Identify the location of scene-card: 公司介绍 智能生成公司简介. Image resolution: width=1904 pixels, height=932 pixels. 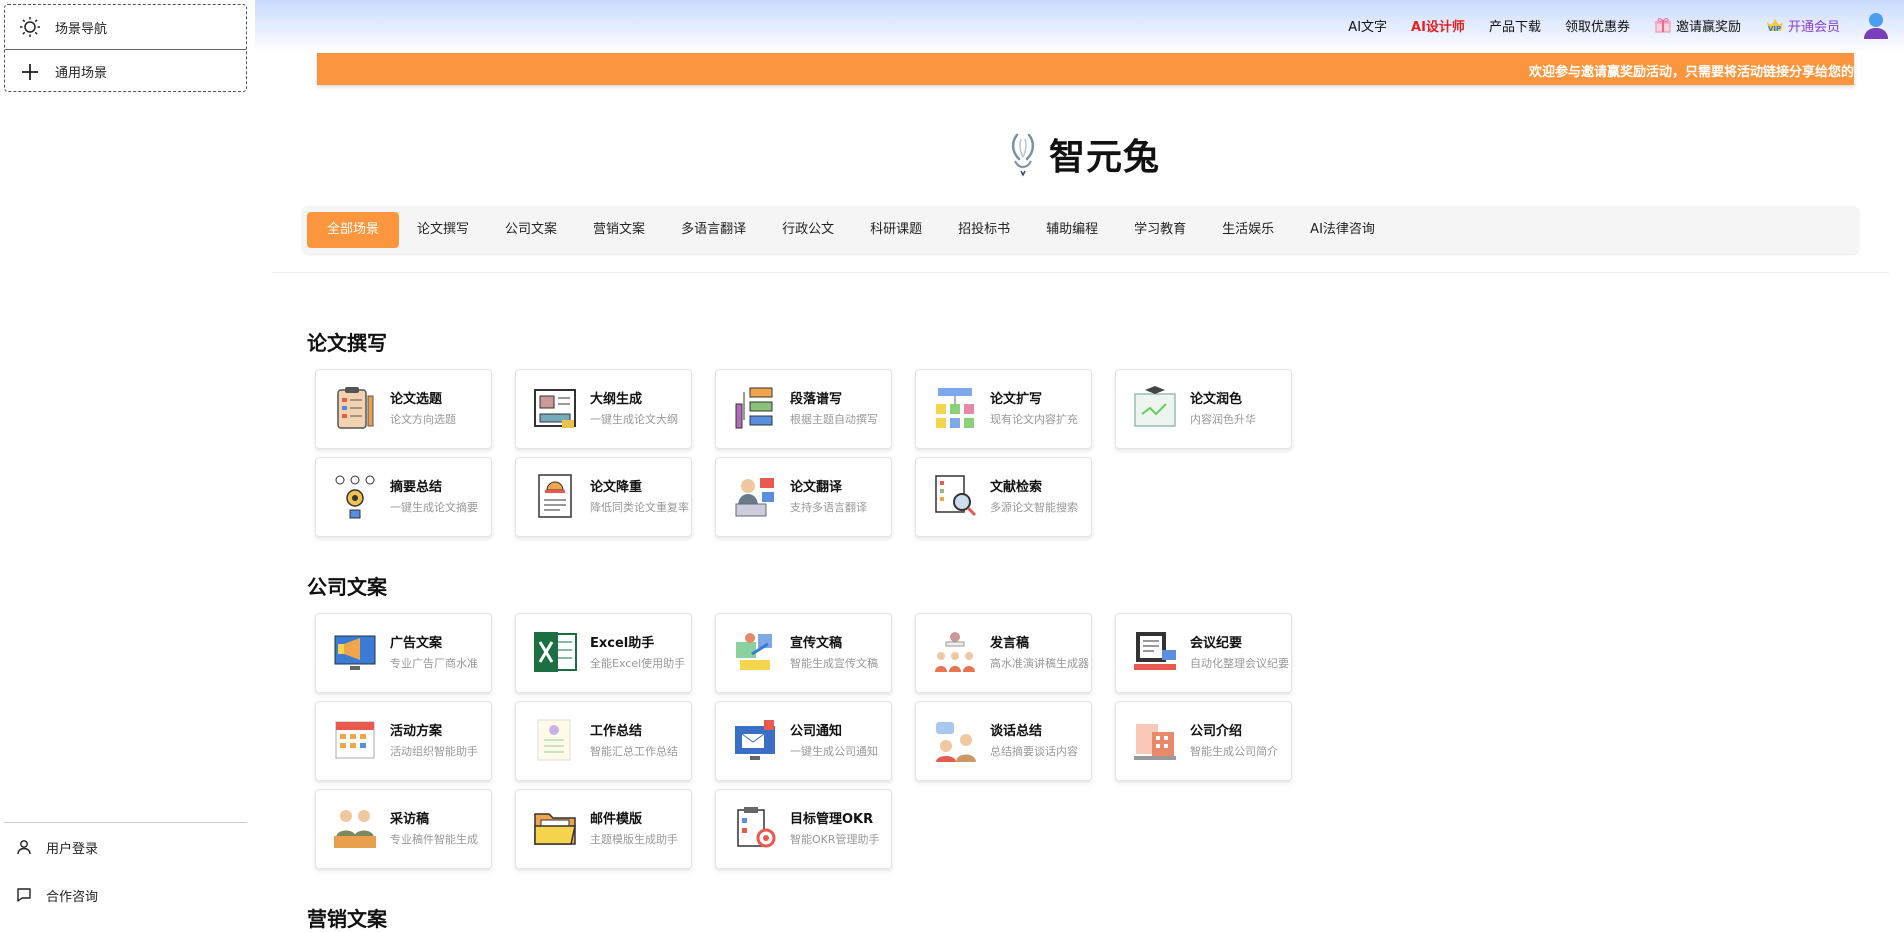
(1203, 741).